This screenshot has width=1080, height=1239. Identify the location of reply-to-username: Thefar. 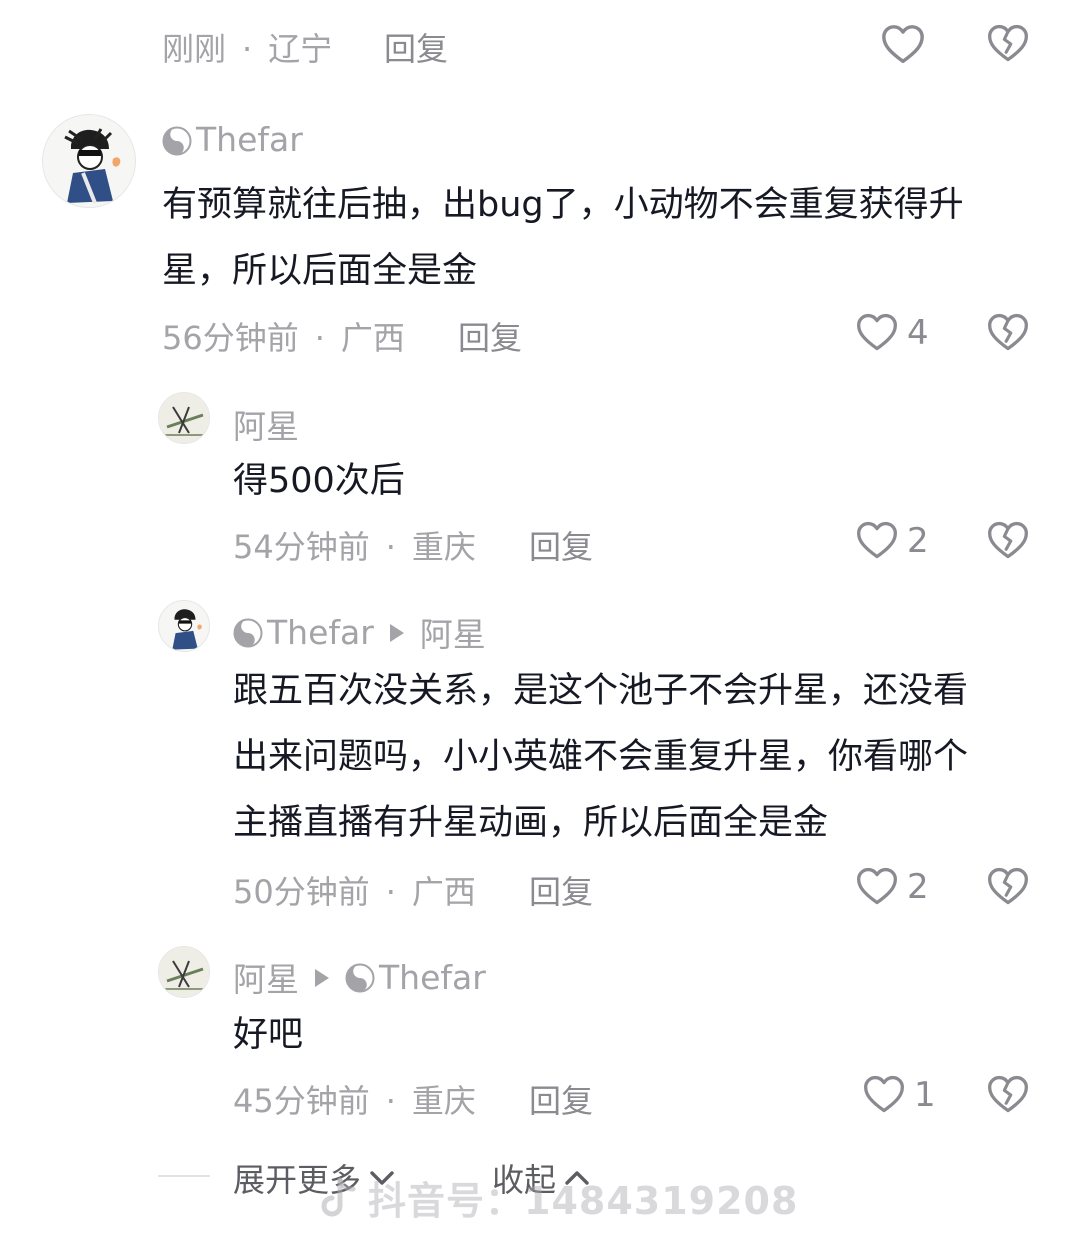
(432, 977).